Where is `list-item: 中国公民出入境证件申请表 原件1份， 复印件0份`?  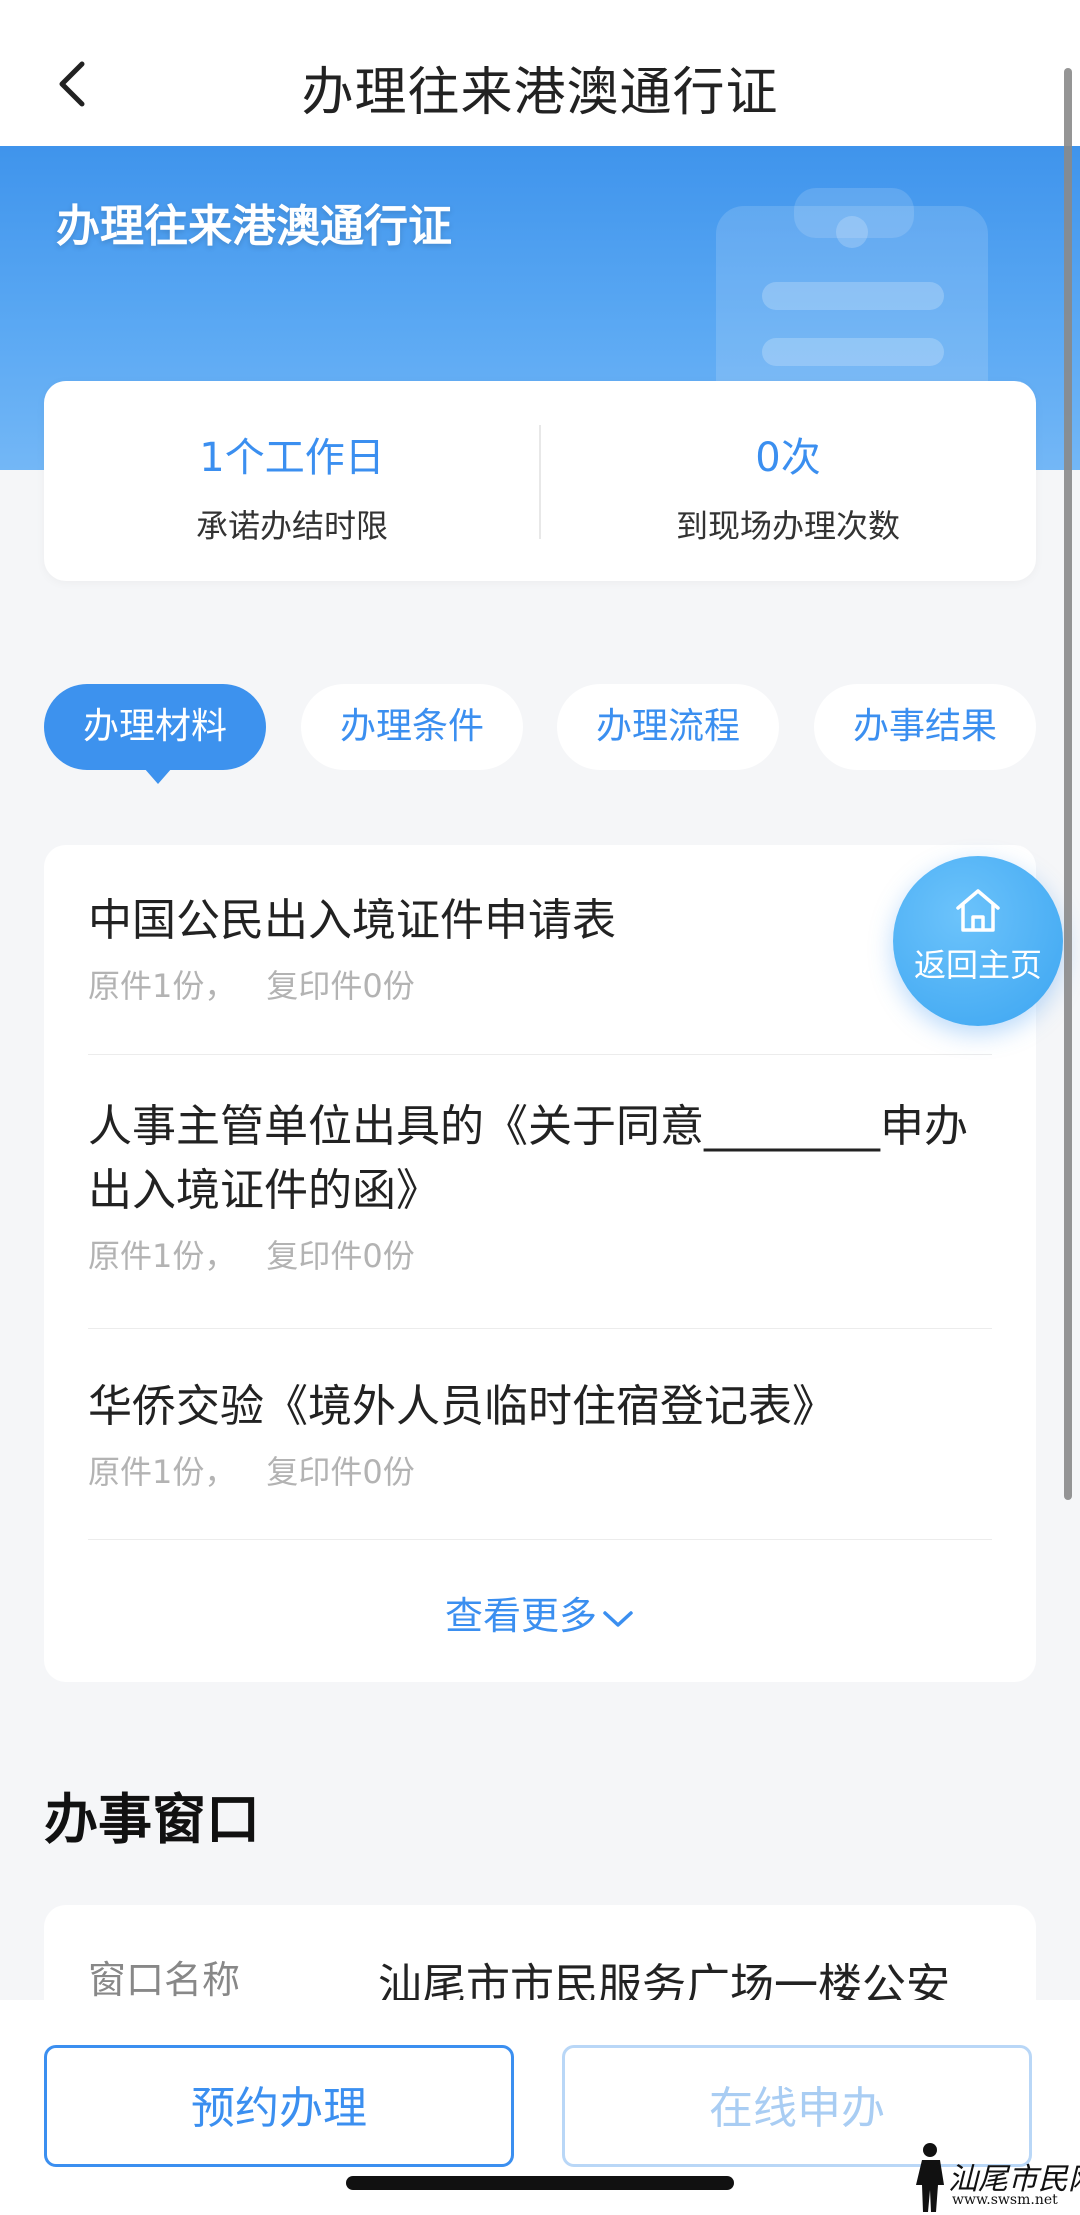 list-item: 中国公民出入境证件申请表 原件1份， 复印件0份 is located at coordinates (540, 948).